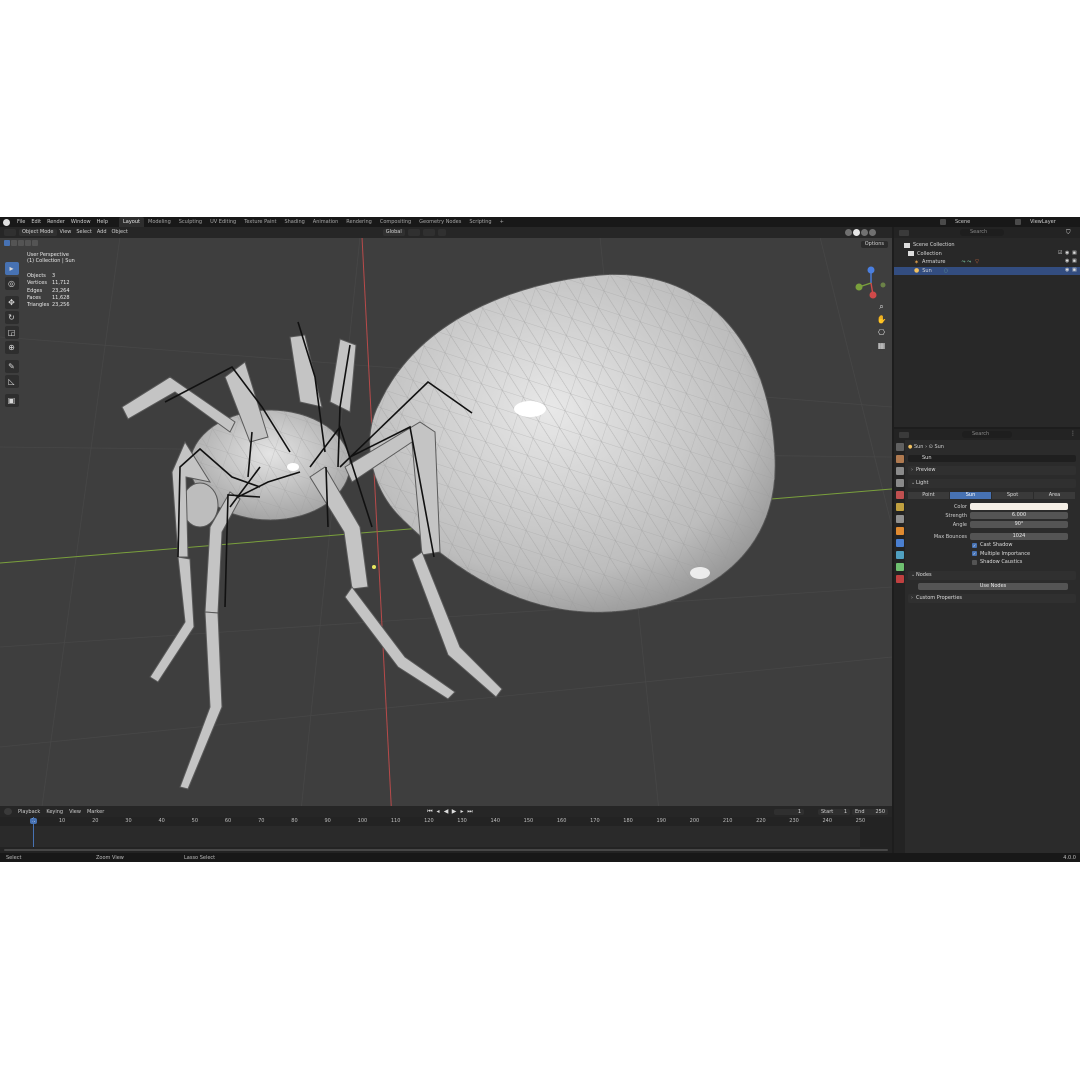  I want to click on rendered-shading-icon, so click(872, 232).